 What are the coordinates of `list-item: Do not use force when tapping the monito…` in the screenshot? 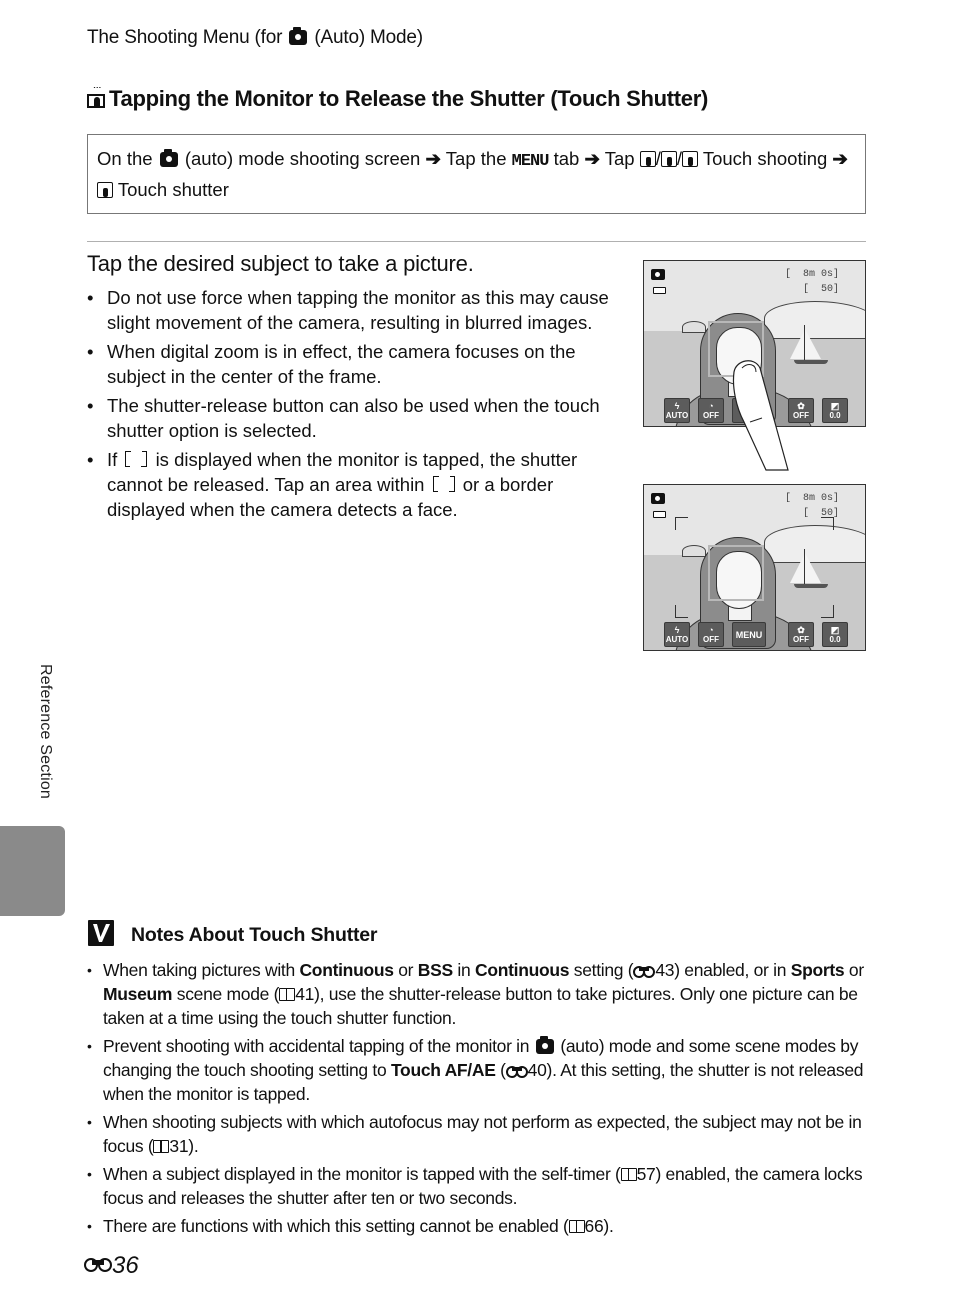 It's located at (351, 310).